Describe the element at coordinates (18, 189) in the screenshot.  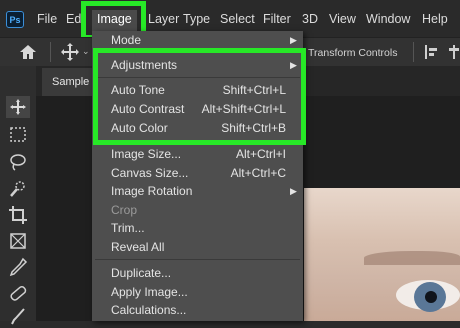
I see `quick-selection-tool-icon` at that location.